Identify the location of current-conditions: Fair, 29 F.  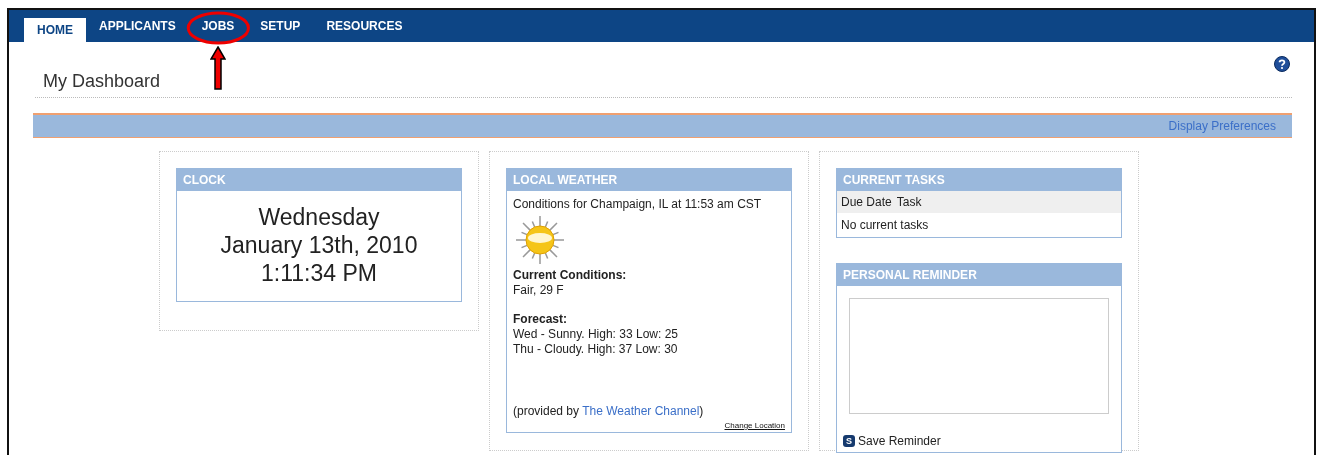
(539, 290).